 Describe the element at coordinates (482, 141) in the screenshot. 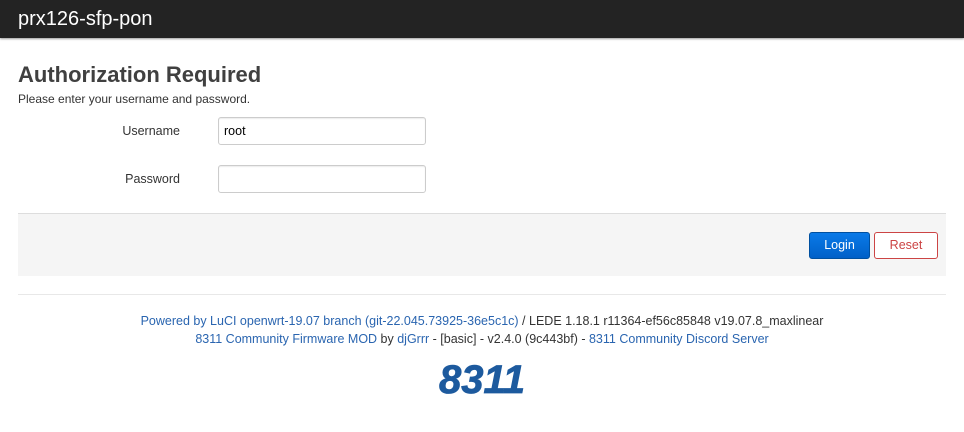

I see `username-row: Username` at that location.